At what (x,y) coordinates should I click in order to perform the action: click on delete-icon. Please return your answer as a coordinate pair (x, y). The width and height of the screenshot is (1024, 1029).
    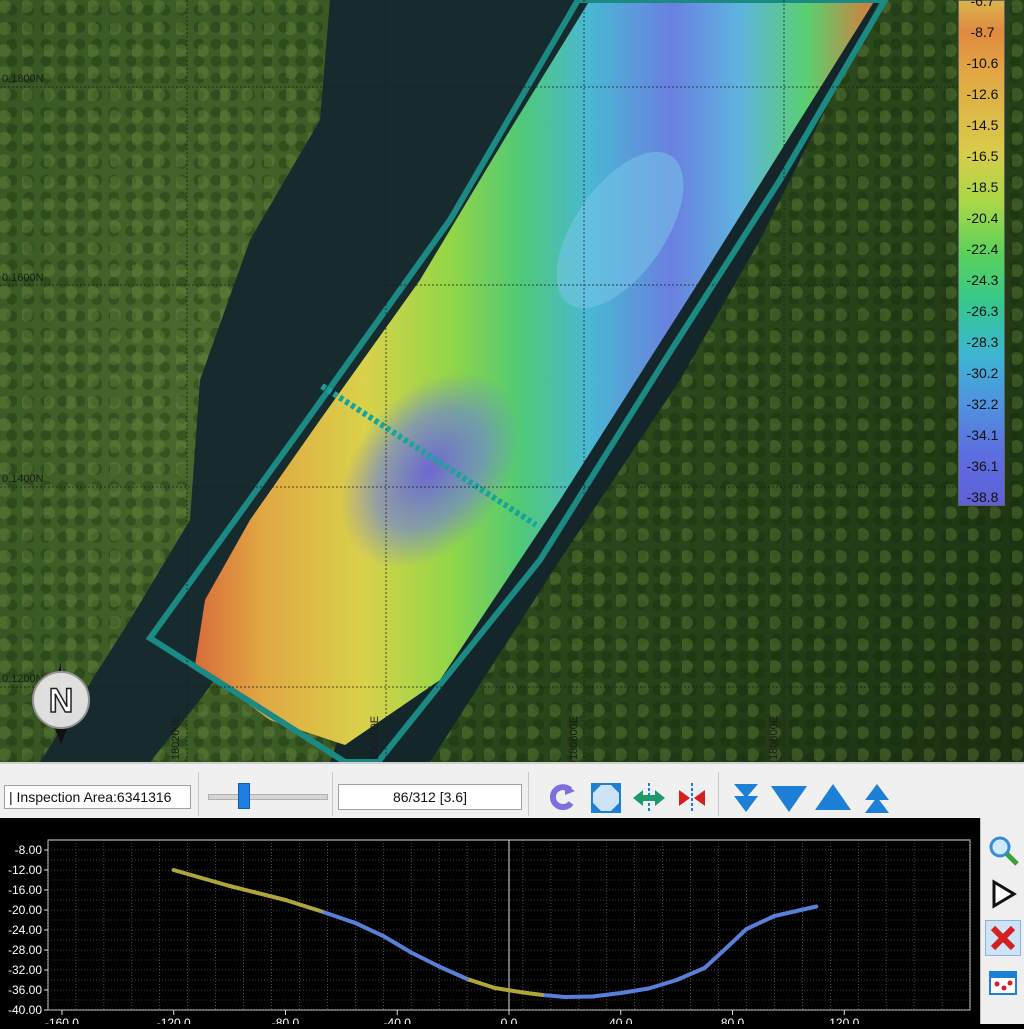
    Looking at the image, I should click on (1003, 938).